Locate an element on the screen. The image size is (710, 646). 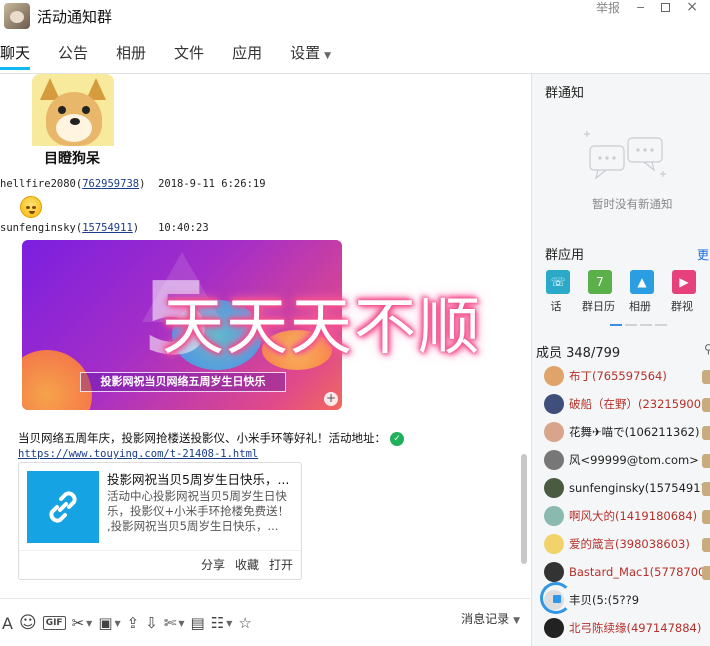
member-item: Bastard_Mac1(577870008) is located at coordinates (627, 572).